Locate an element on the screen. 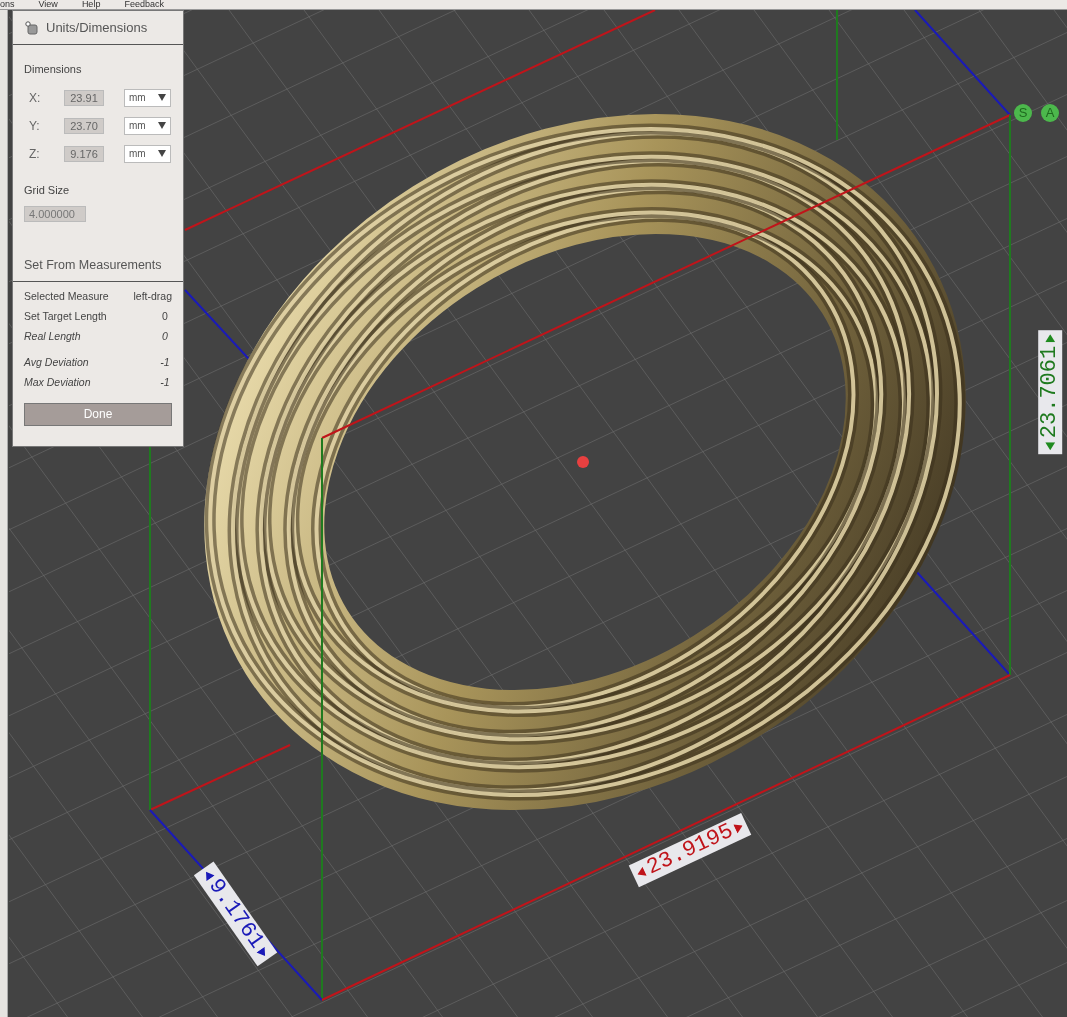  view-toggle-button: A is located at coordinates (1050, 113).